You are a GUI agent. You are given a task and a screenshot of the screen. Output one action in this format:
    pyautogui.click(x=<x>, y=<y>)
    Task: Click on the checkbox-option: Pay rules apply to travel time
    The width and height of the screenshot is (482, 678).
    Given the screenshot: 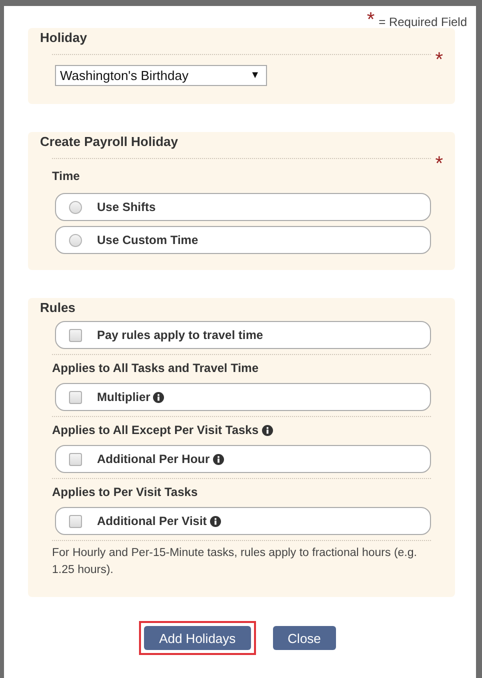 What is the action you would take?
    pyautogui.click(x=243, y=335)
    